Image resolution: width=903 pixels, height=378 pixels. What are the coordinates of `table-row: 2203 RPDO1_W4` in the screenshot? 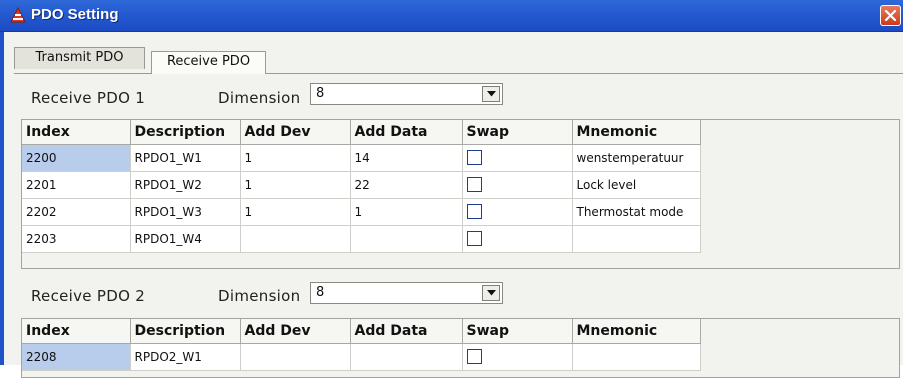 It's located at (361, 239).